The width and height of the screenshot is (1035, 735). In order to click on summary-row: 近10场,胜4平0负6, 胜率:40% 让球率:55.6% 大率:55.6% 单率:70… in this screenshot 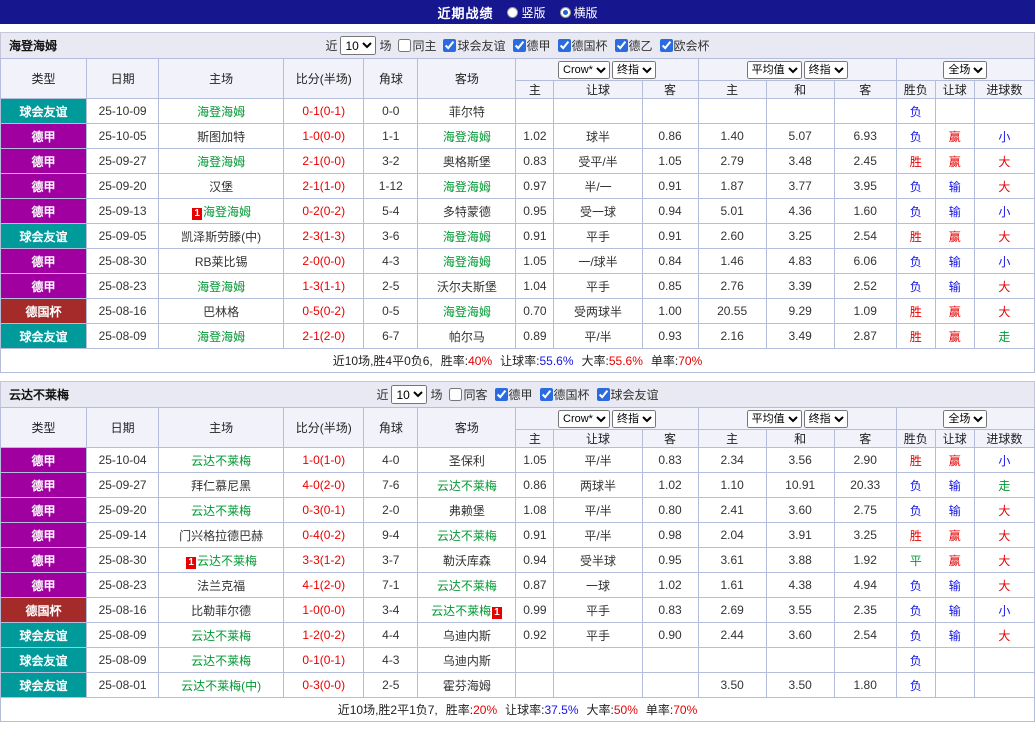, I will do `click(517, 360)`.